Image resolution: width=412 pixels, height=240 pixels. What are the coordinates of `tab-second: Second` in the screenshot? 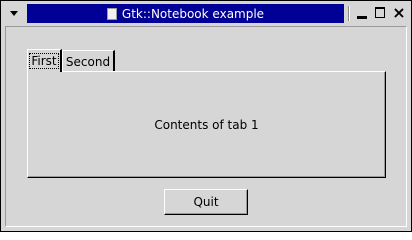 It's located at (88, 61).